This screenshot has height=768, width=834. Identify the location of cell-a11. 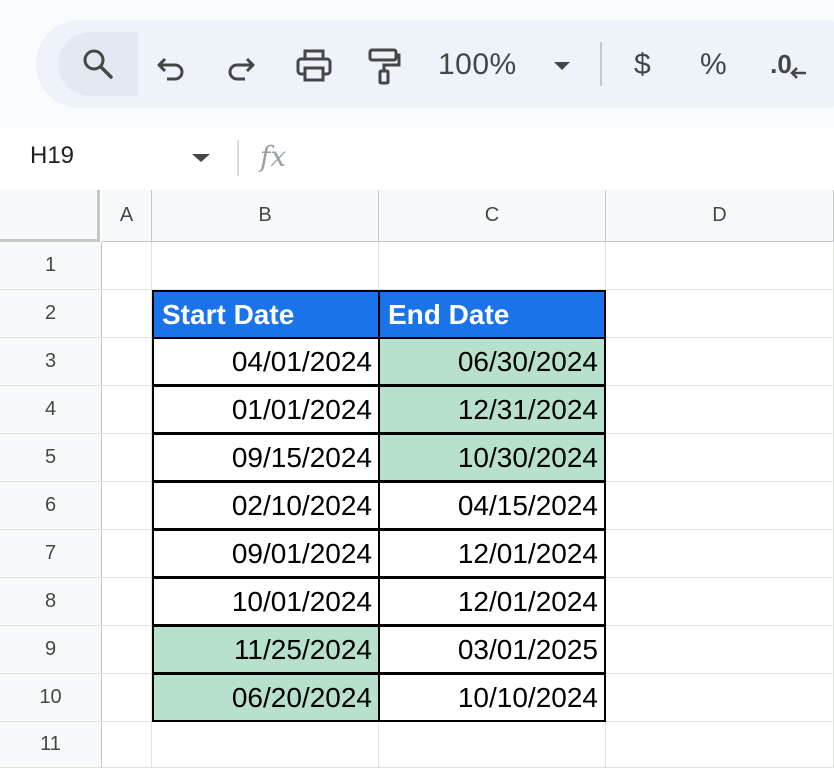
(127, 745).